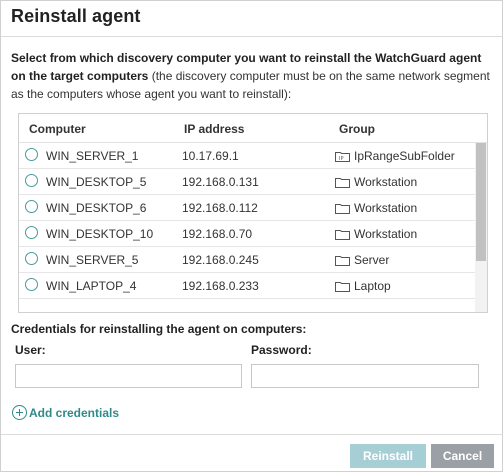 The width and height of the screenshot is (503, 472). What do you see at coordinates (365, 376) in the screenshot?
I see `password-input` at bounding box center [365, 376].